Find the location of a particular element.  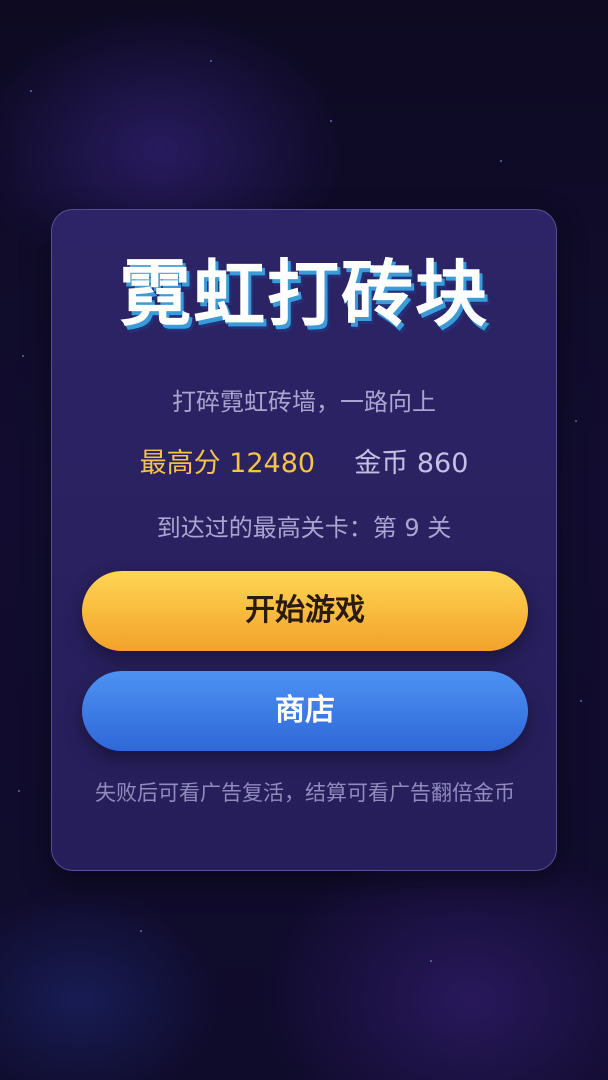

game-subtitle: 打碎霓虹砖墙，一路向上 is located at coordinates (304, 402).